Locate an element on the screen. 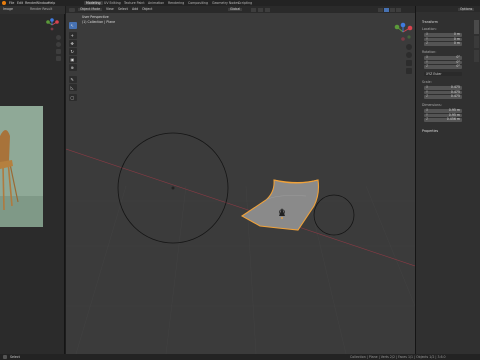 The image size is (480, 360). mouse-icon is located at coordinates (5, 357).